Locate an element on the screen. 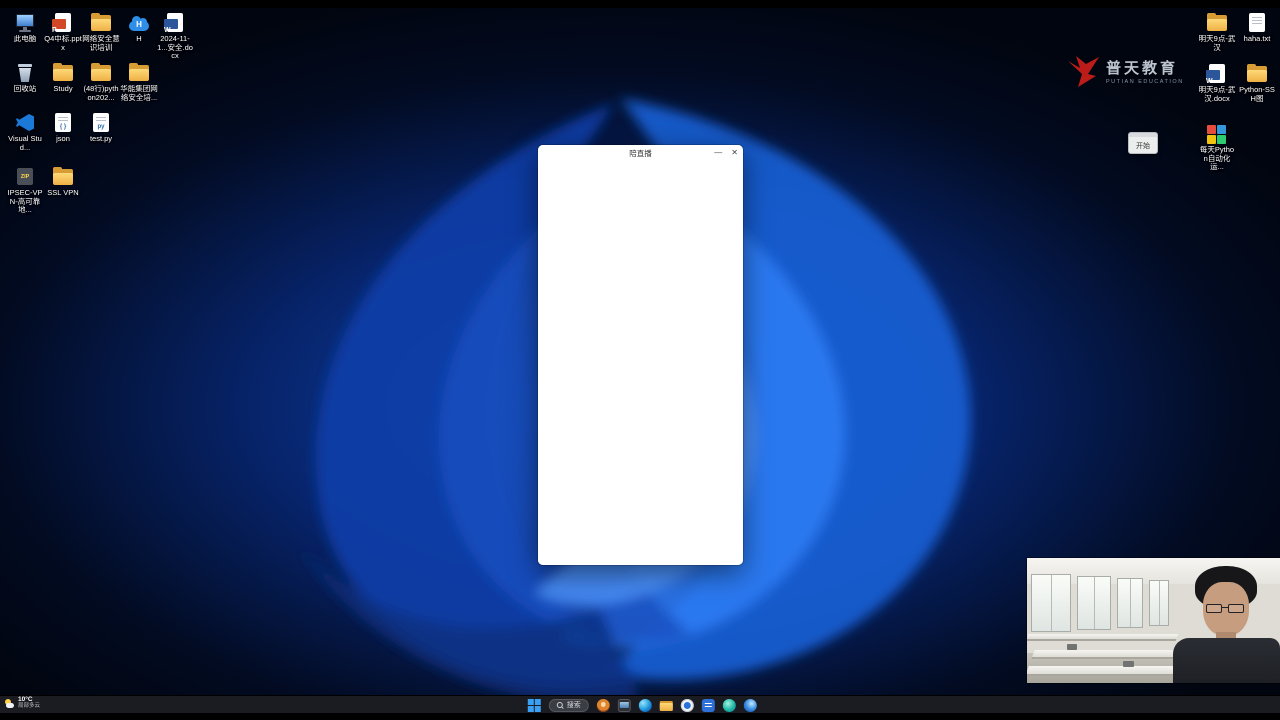  desktop-icon-label: 回收站 is located at coordinates (25, 89).